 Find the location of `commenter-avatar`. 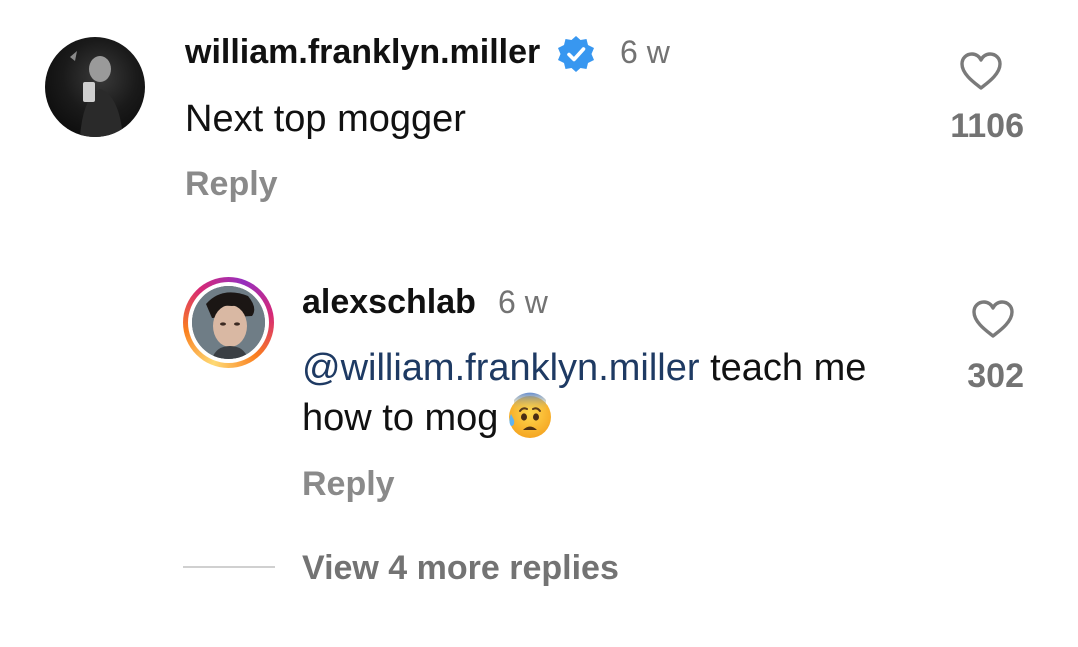

commenter-avatar is located at coordinates (95, 87).